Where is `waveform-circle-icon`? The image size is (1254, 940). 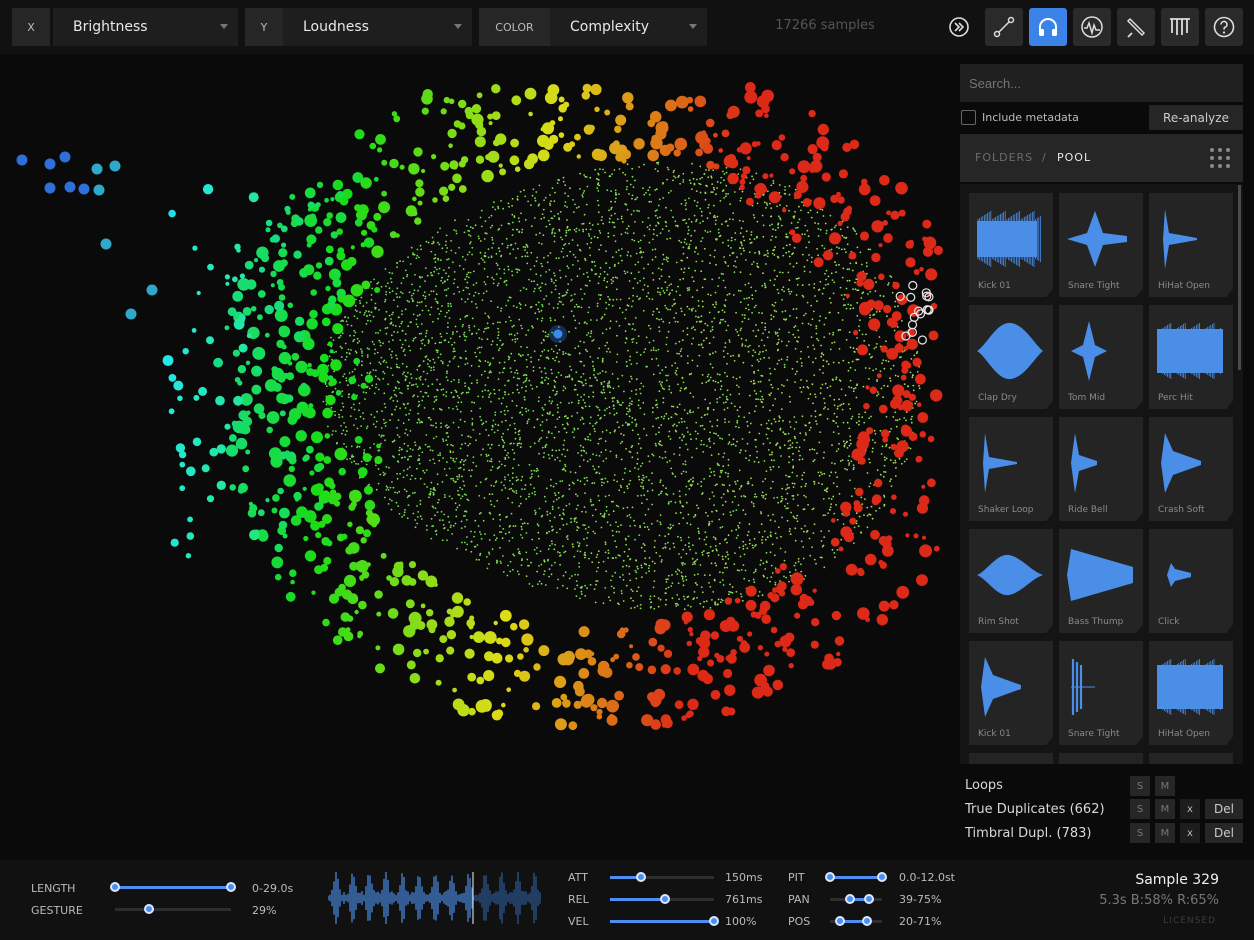
waveform-circle-icon is located at coordinates (1092, 27).